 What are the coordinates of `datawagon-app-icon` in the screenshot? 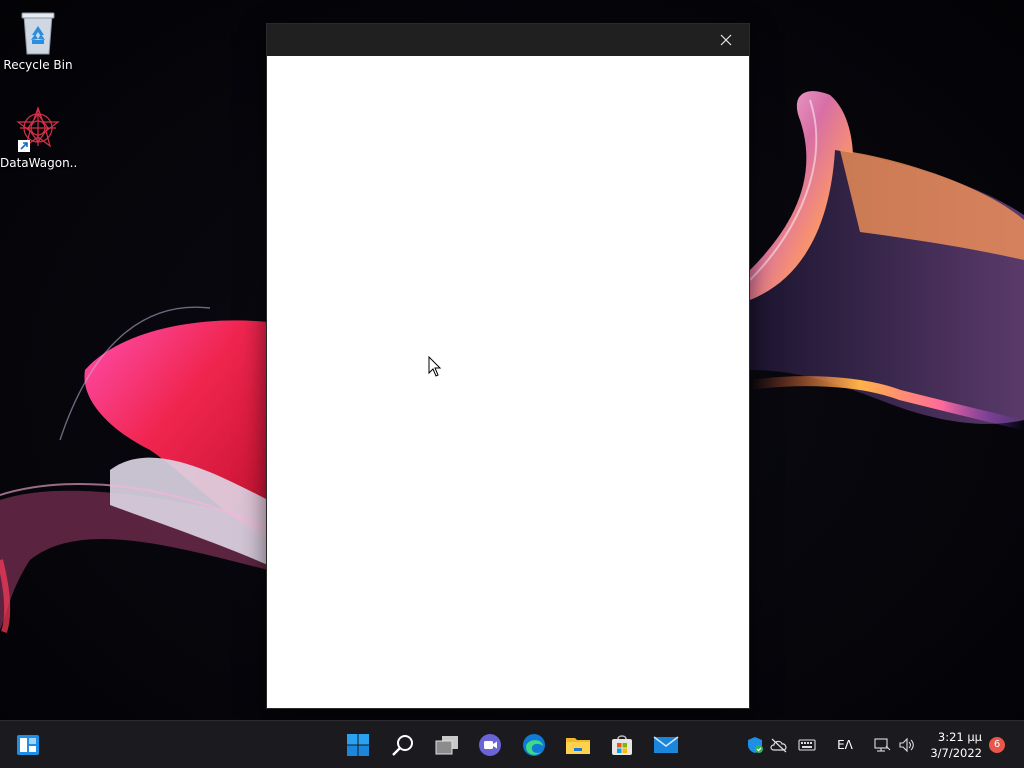 It's located at (38, 130).